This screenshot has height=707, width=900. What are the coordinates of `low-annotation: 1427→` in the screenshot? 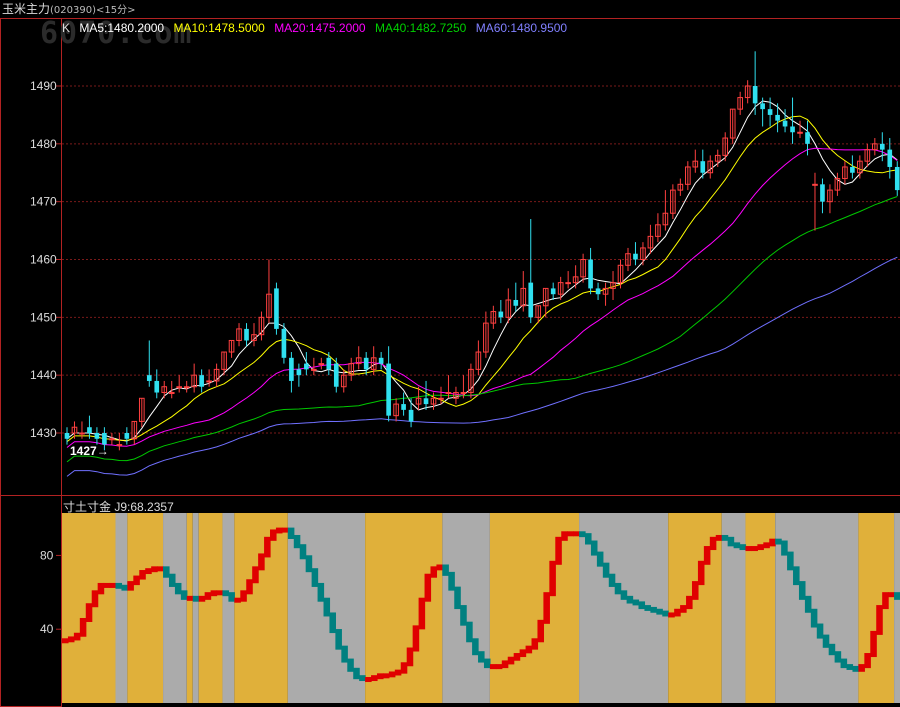 It's located at (89, 451).